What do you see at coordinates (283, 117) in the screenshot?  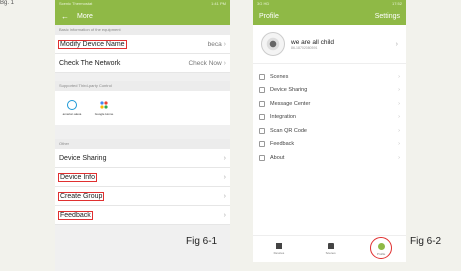 I see `menu-integration-label: Integration` at bounding box center [283, 117].